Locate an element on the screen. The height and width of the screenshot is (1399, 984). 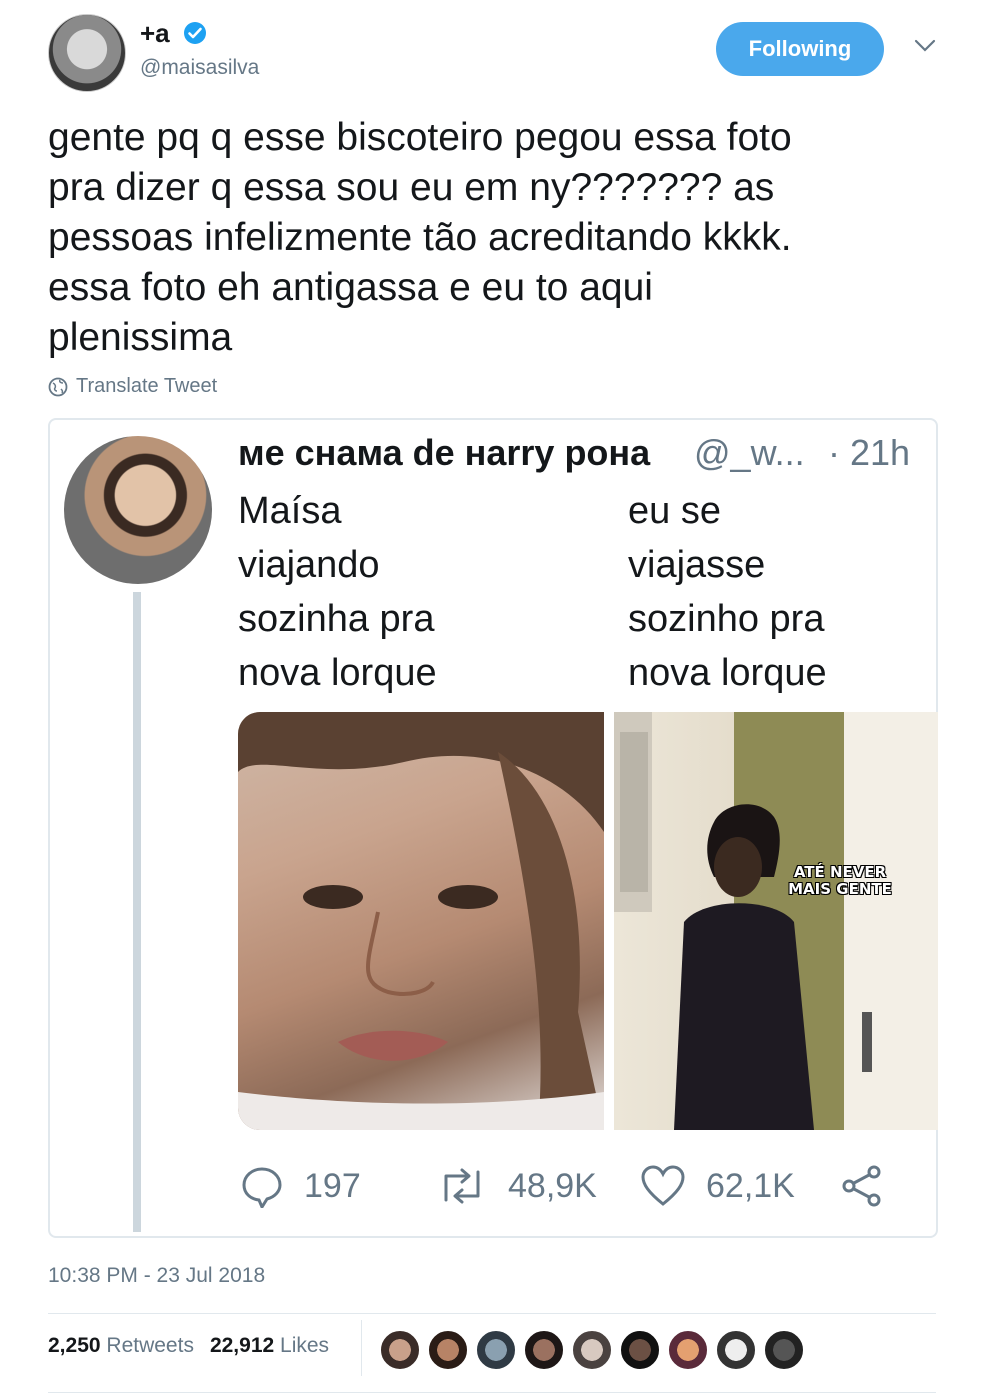
meme-overlay-text: ATÉ NEVER MAIS GENTE is located at coordinates (840, 881).